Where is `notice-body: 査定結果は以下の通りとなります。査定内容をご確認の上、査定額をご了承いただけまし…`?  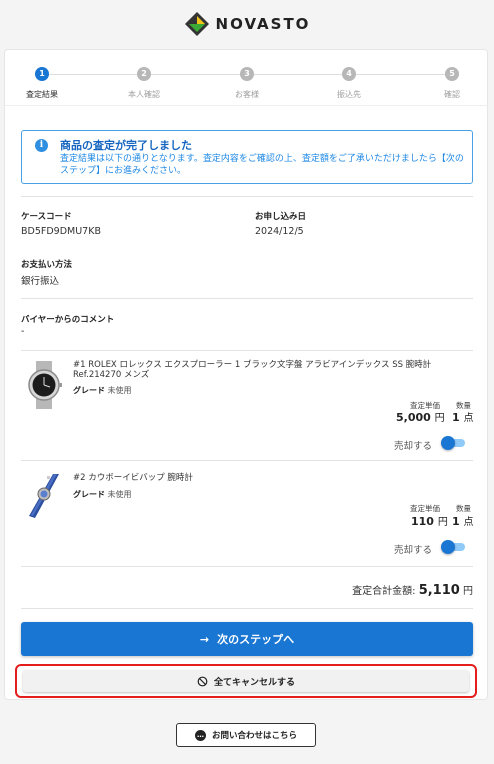
notice-body: 査定結果は以下の通りとなります。査定内容をご確認の上、査定額をご了承いただけまし… is located at coordinates (262, 165).